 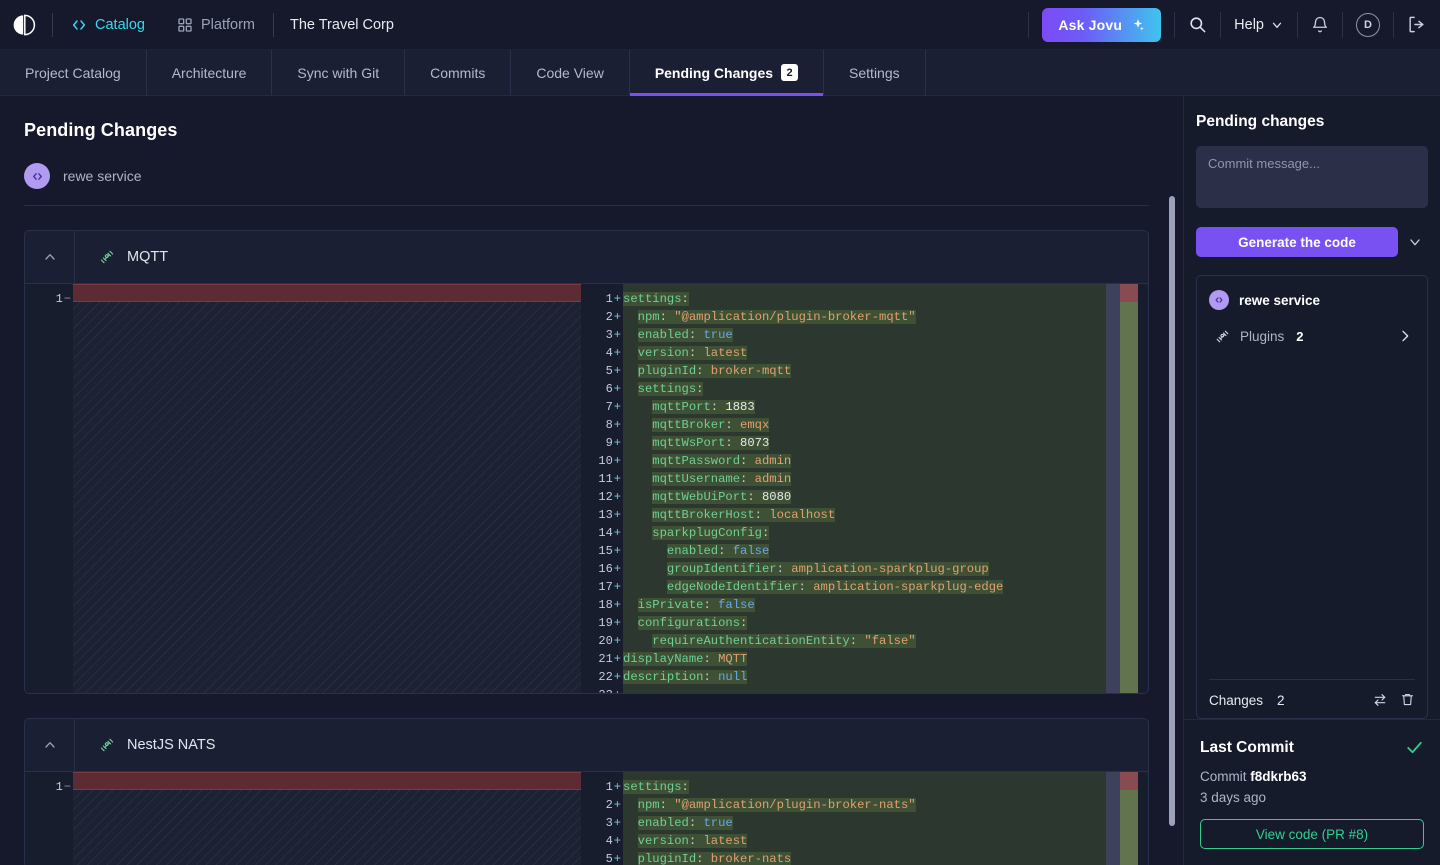 I want to click on search-icon, so click(x=1197, y=24).